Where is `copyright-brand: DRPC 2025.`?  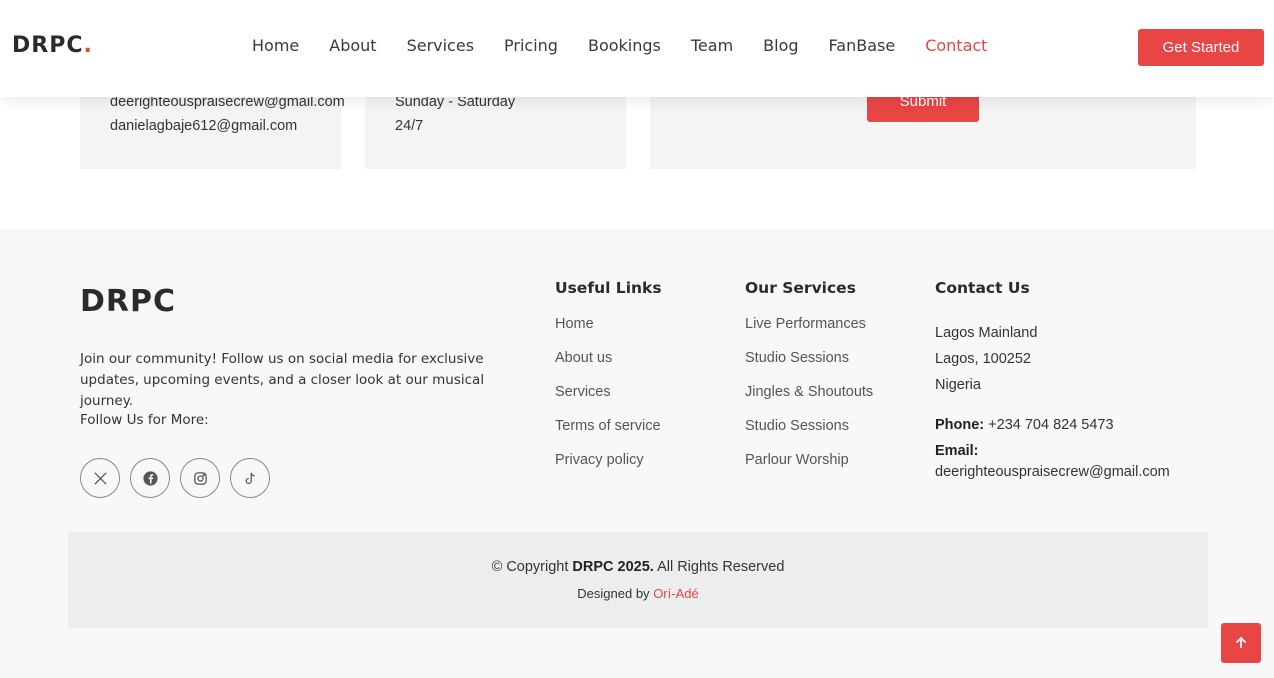 copyright-brand: DRPC 2025. is located at coordinates (613, 567).